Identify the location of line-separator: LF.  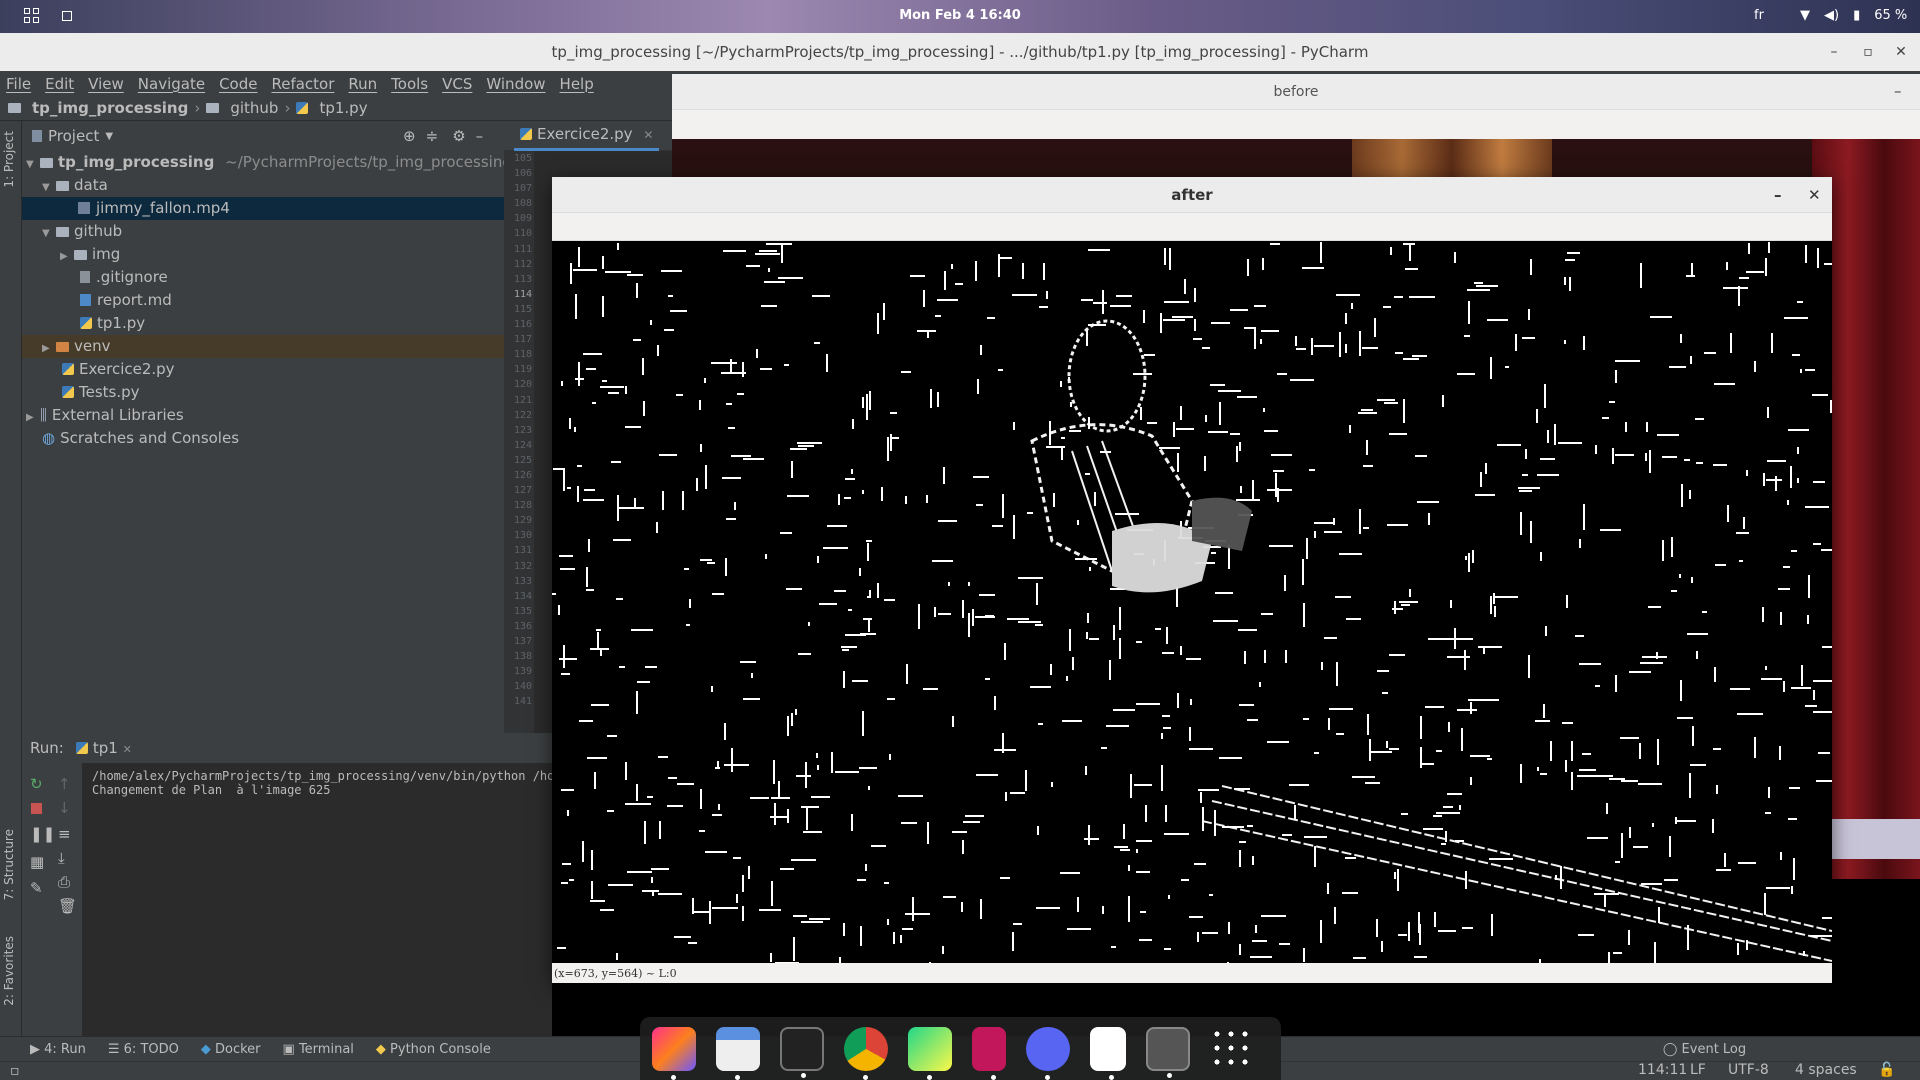
(1698, 1070).